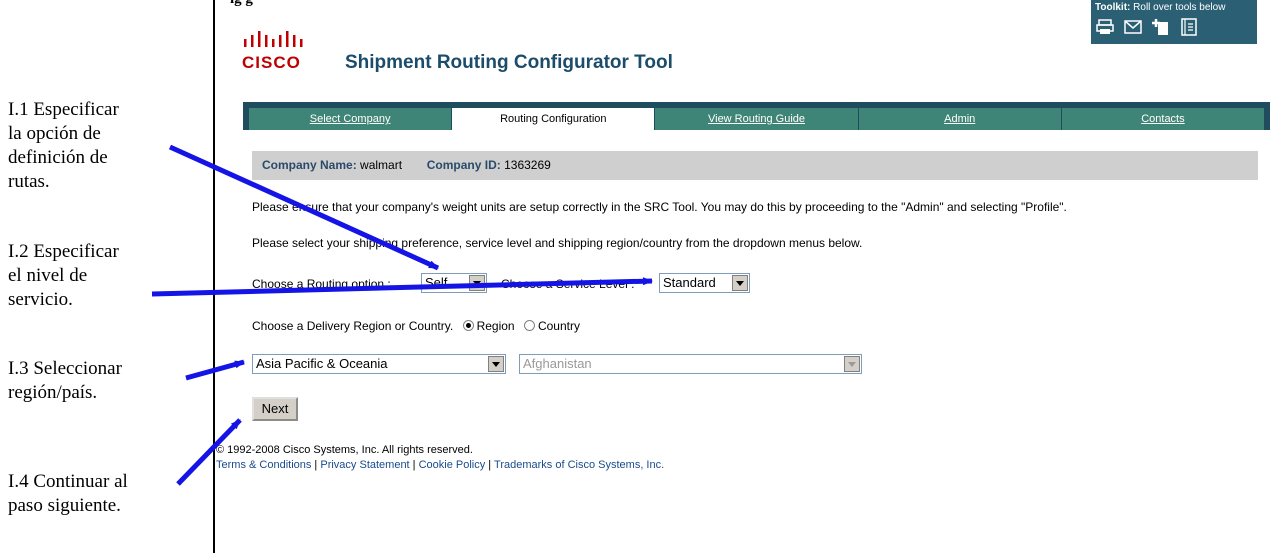  What do you see at coordinates (452, 465) in the screenshot?
I see `cookie-policy-link: Cookie Policy` at bounding box center [452, 465].